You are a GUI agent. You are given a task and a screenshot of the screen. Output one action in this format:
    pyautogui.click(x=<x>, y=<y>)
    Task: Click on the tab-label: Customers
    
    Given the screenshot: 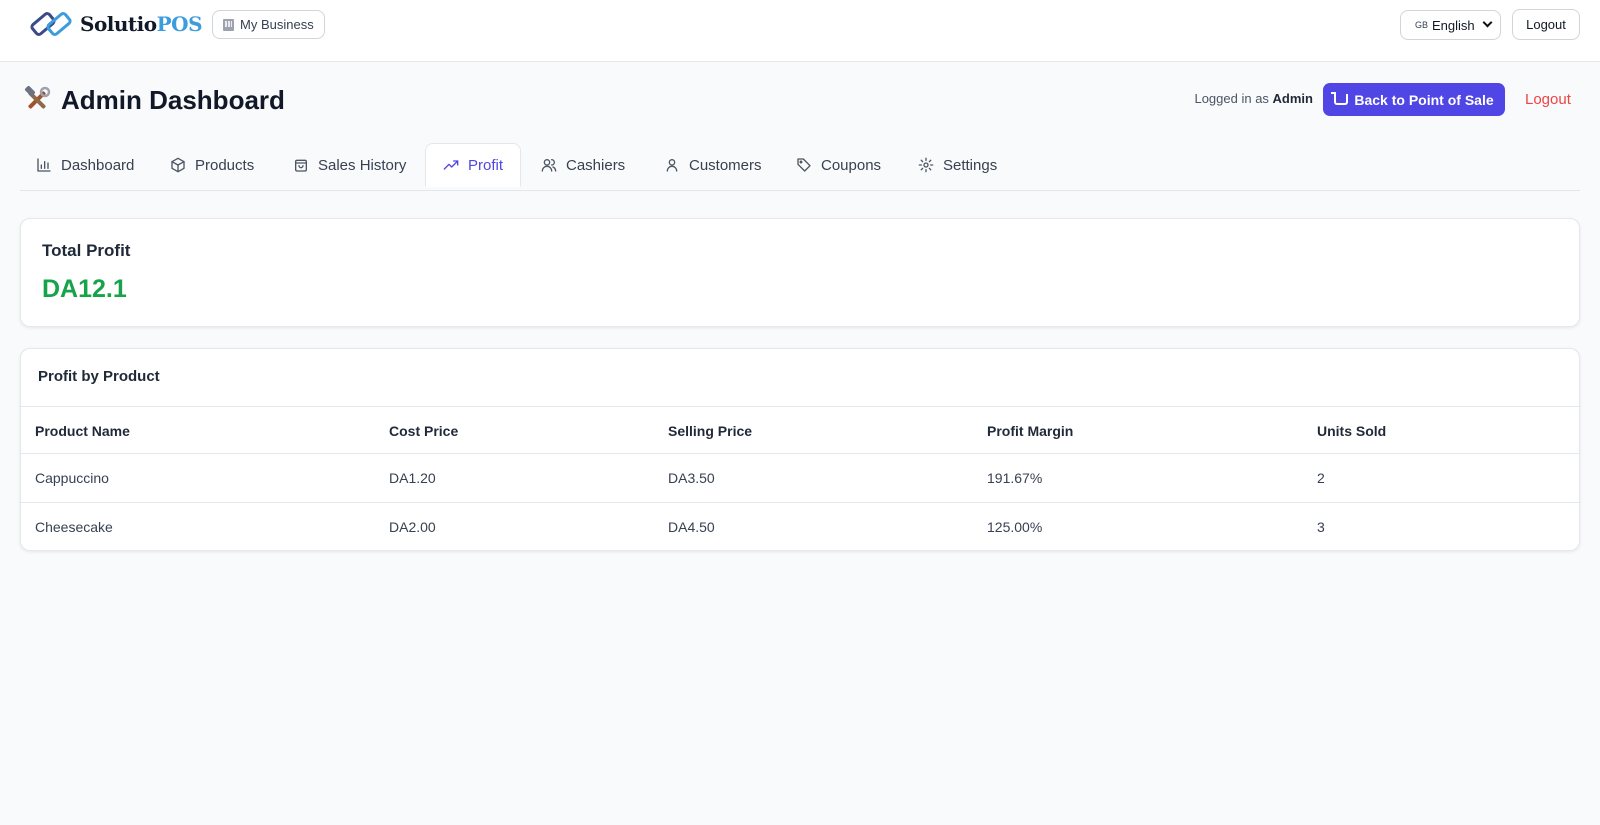 What is the action you would take?
    pyautogui.click(x=725, y=165)
    